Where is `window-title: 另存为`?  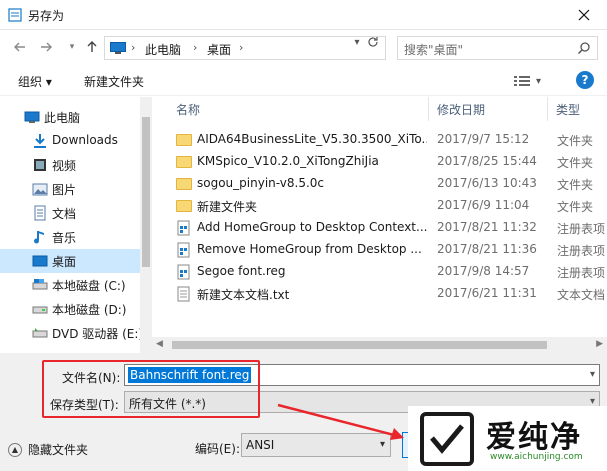
window-title: 另存为 is located at coordinates (46, 16).